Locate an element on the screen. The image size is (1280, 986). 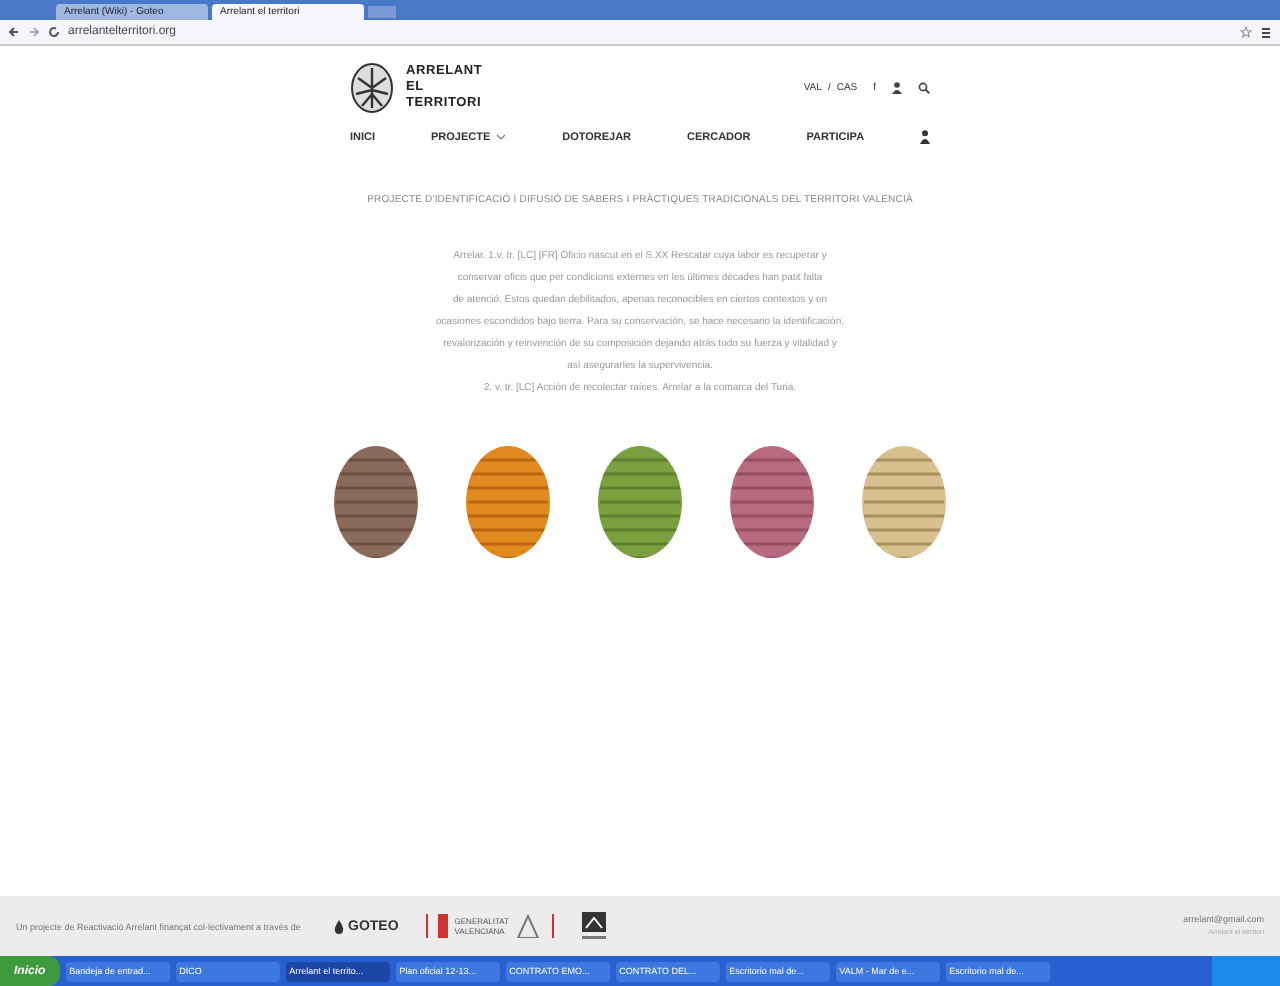
system-tray is located at coordinates (1246, 971).